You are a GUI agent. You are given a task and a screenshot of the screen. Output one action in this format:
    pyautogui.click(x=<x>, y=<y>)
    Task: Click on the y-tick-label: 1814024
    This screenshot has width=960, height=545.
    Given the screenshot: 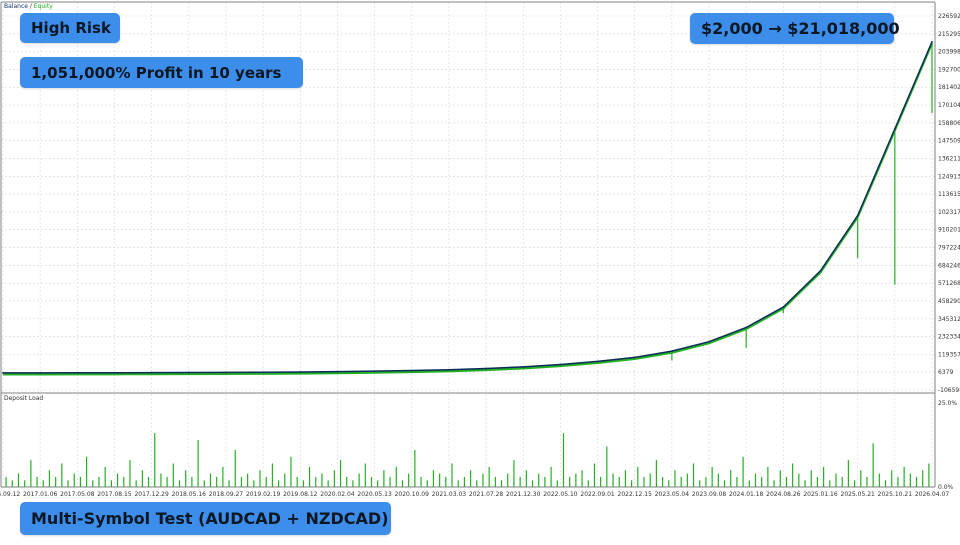 What is the action you would take?
    pyautogui.click(x=949, y=87)
    